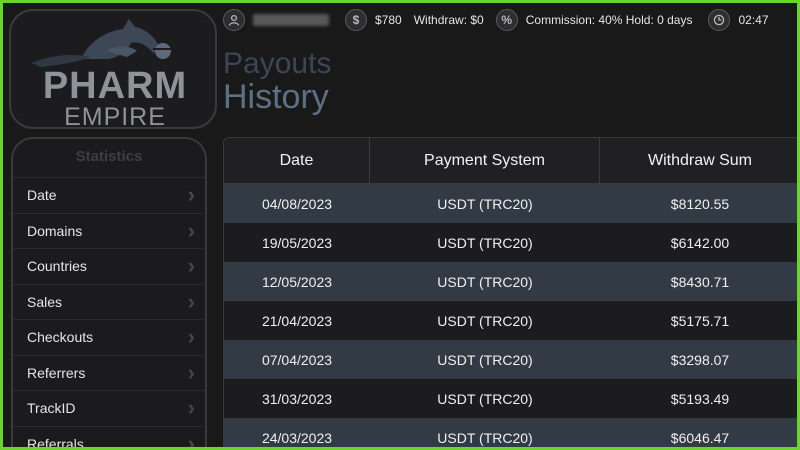 This screenshot has height=450, width=800. I want to click on sidebar-heading: Statistics, so click(109, 156).